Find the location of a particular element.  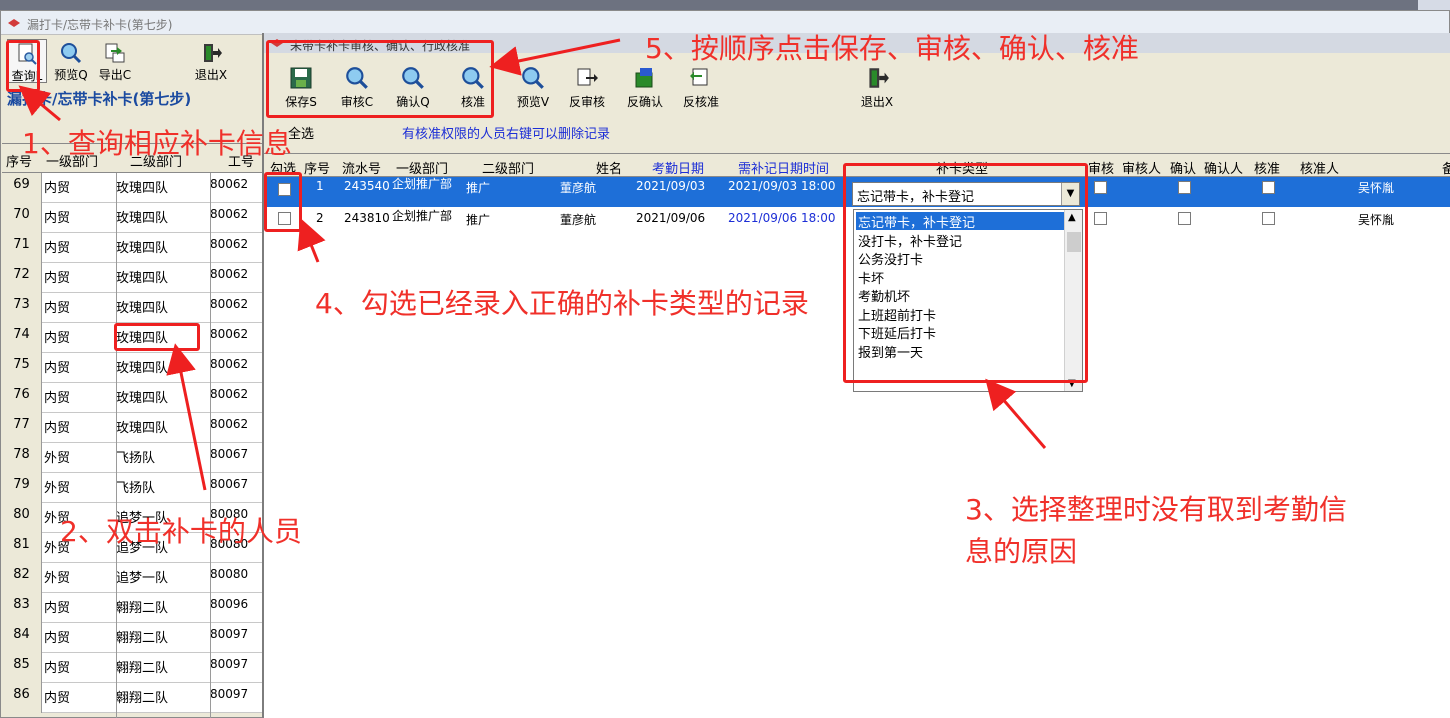

arrow-step1 is located at coordinates (39, 103).